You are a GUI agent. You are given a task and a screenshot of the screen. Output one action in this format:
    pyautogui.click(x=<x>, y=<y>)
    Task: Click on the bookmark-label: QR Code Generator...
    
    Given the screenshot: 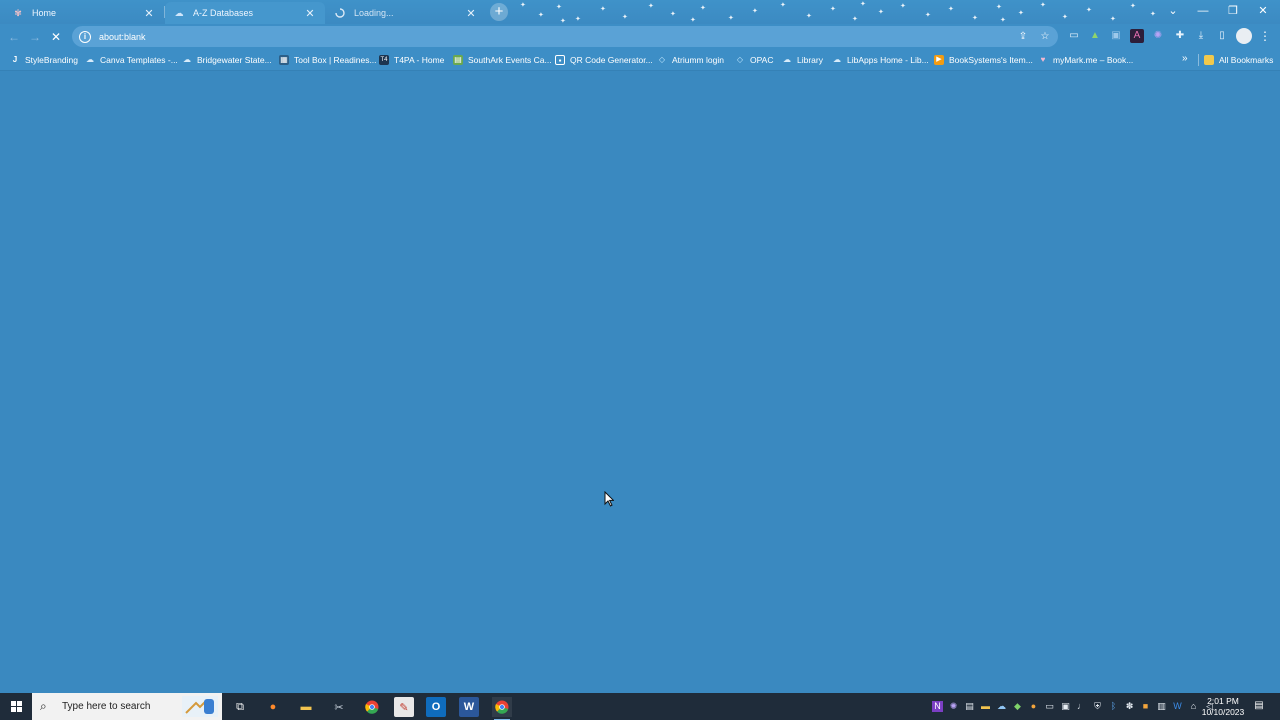 What is the action you would take?
    pyautogui.click(x=611, y=60)
    